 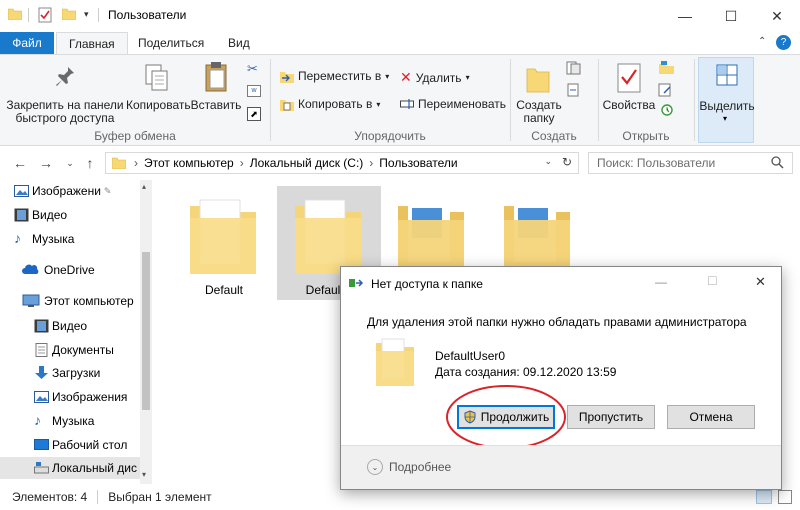 I want to click on paste-shortcut-icon: ⬈, so click(x=254, y=114).